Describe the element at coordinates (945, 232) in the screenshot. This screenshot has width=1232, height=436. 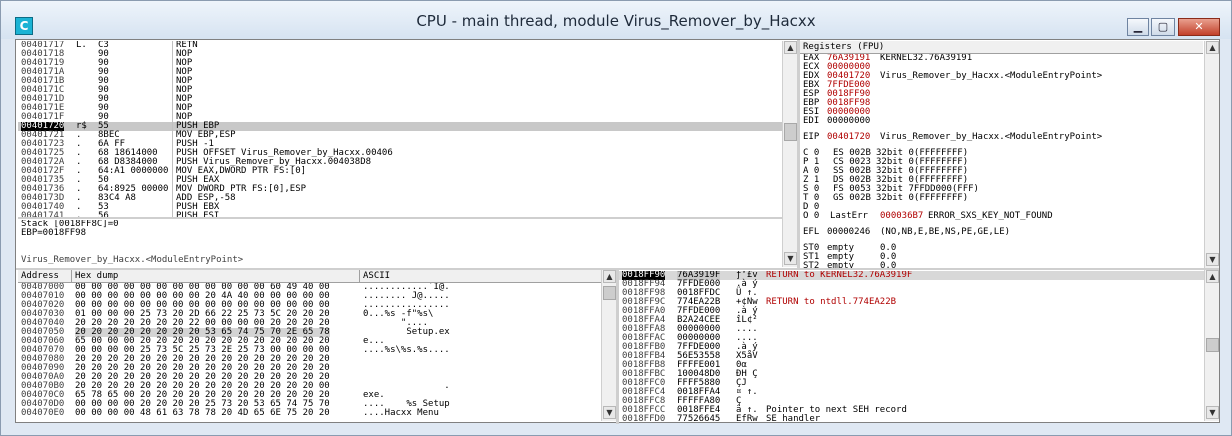
I see `register-comment: (NO,NB,E,BE,NS,PE,GE,LE)` at that location.